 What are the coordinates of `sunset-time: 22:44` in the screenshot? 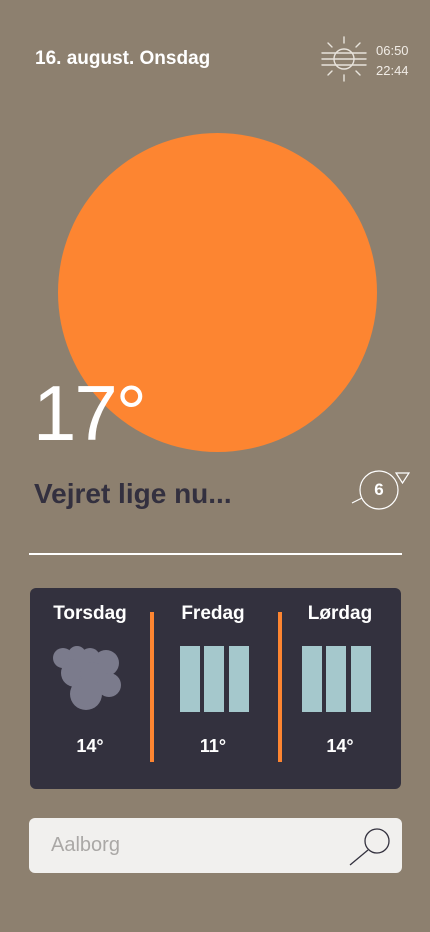 It's located at (392, 70).